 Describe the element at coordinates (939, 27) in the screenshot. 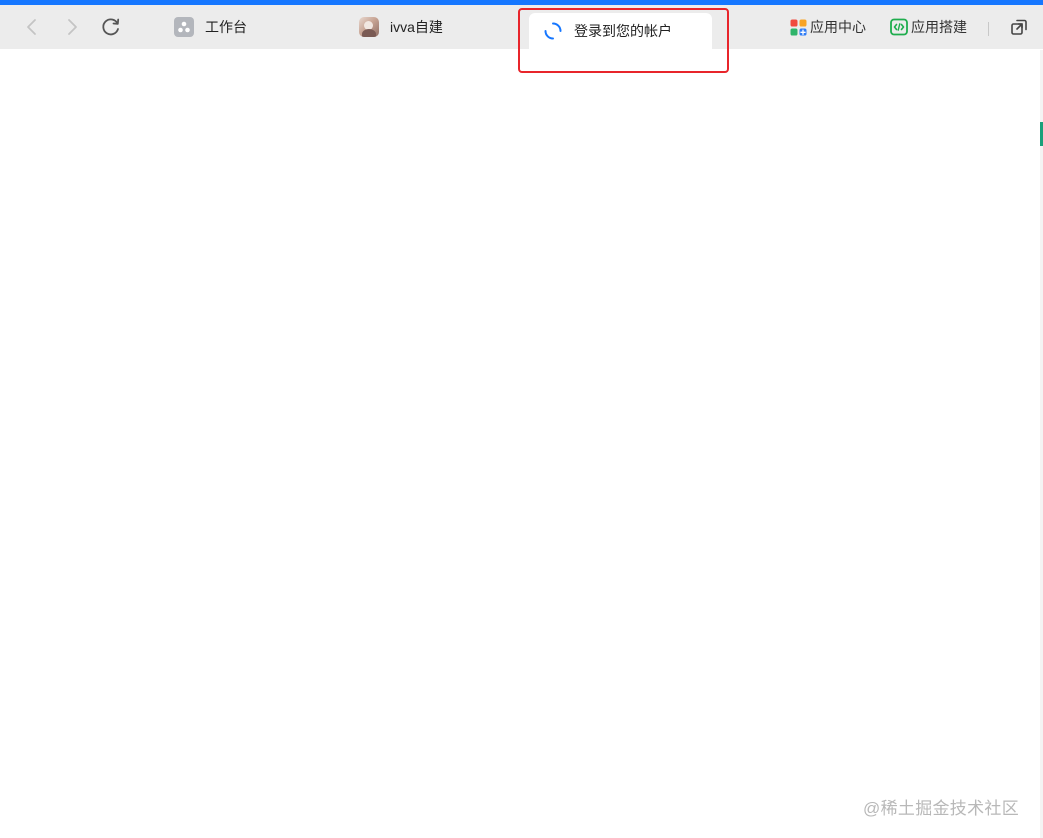

I see `app-builder-label: 应用搭建` at that location.